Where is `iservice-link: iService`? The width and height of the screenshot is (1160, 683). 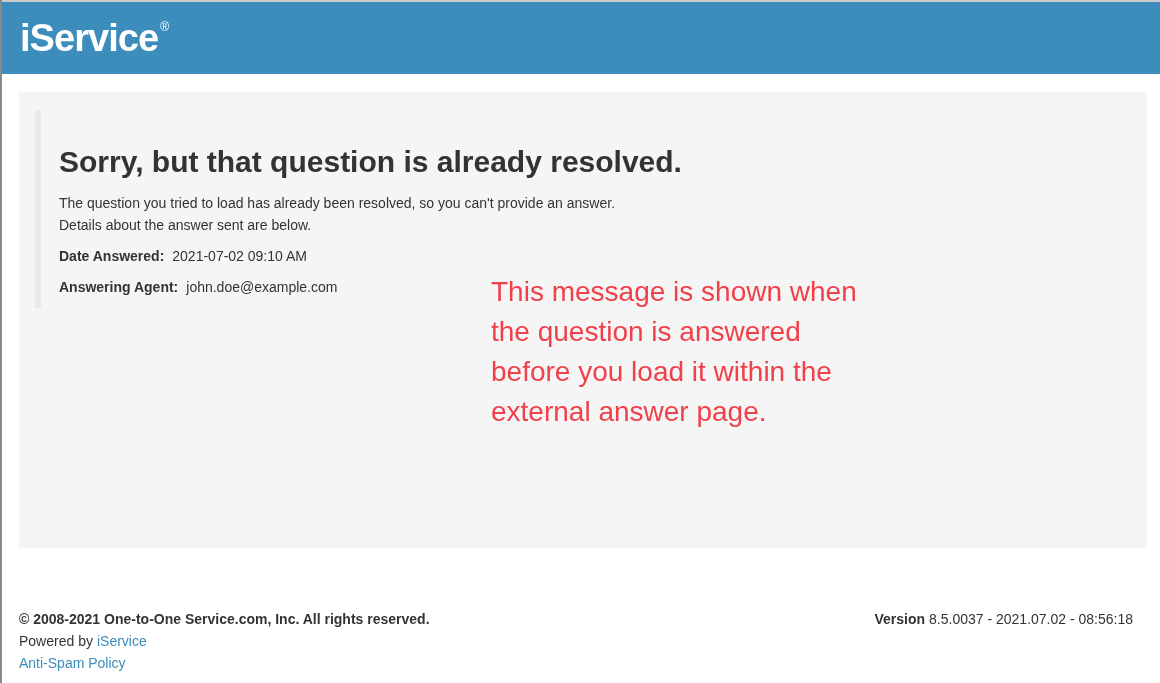 iservice-link: iService is located at coordinates (121, 641).